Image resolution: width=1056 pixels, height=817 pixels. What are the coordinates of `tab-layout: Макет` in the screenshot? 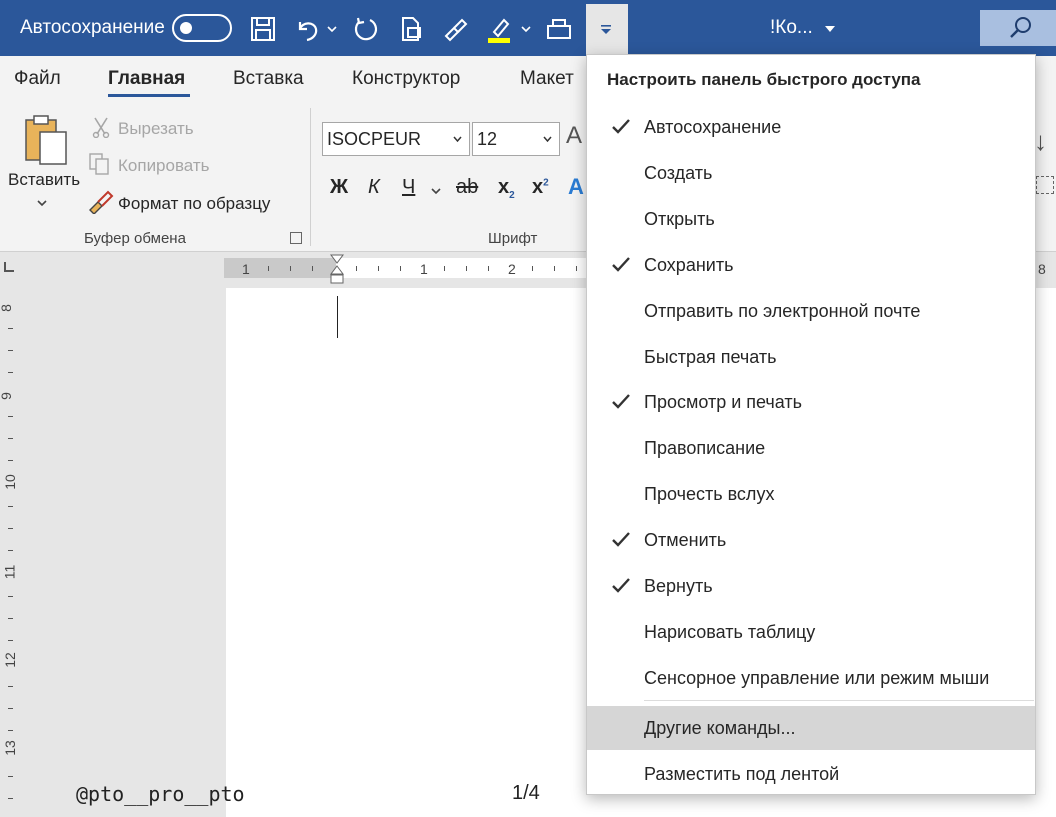 It's located at (547, 79).